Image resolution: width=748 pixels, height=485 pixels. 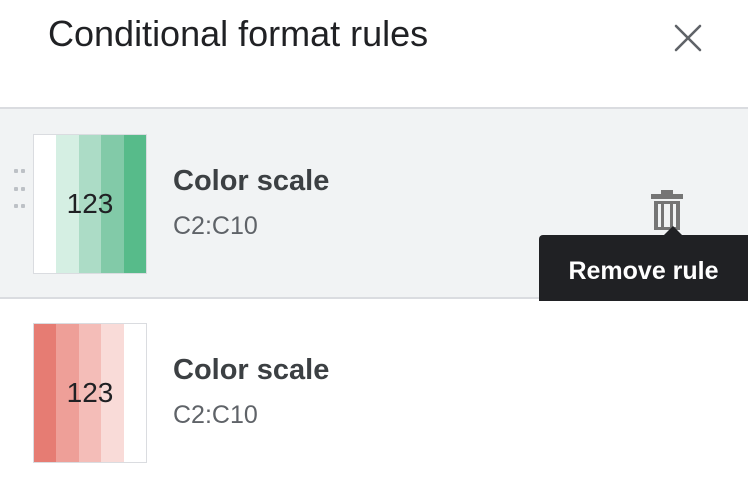 What do you see at coordinates (667, 210) in the screenshot?
I see `trash-icon` at bounding box center [667, 210].